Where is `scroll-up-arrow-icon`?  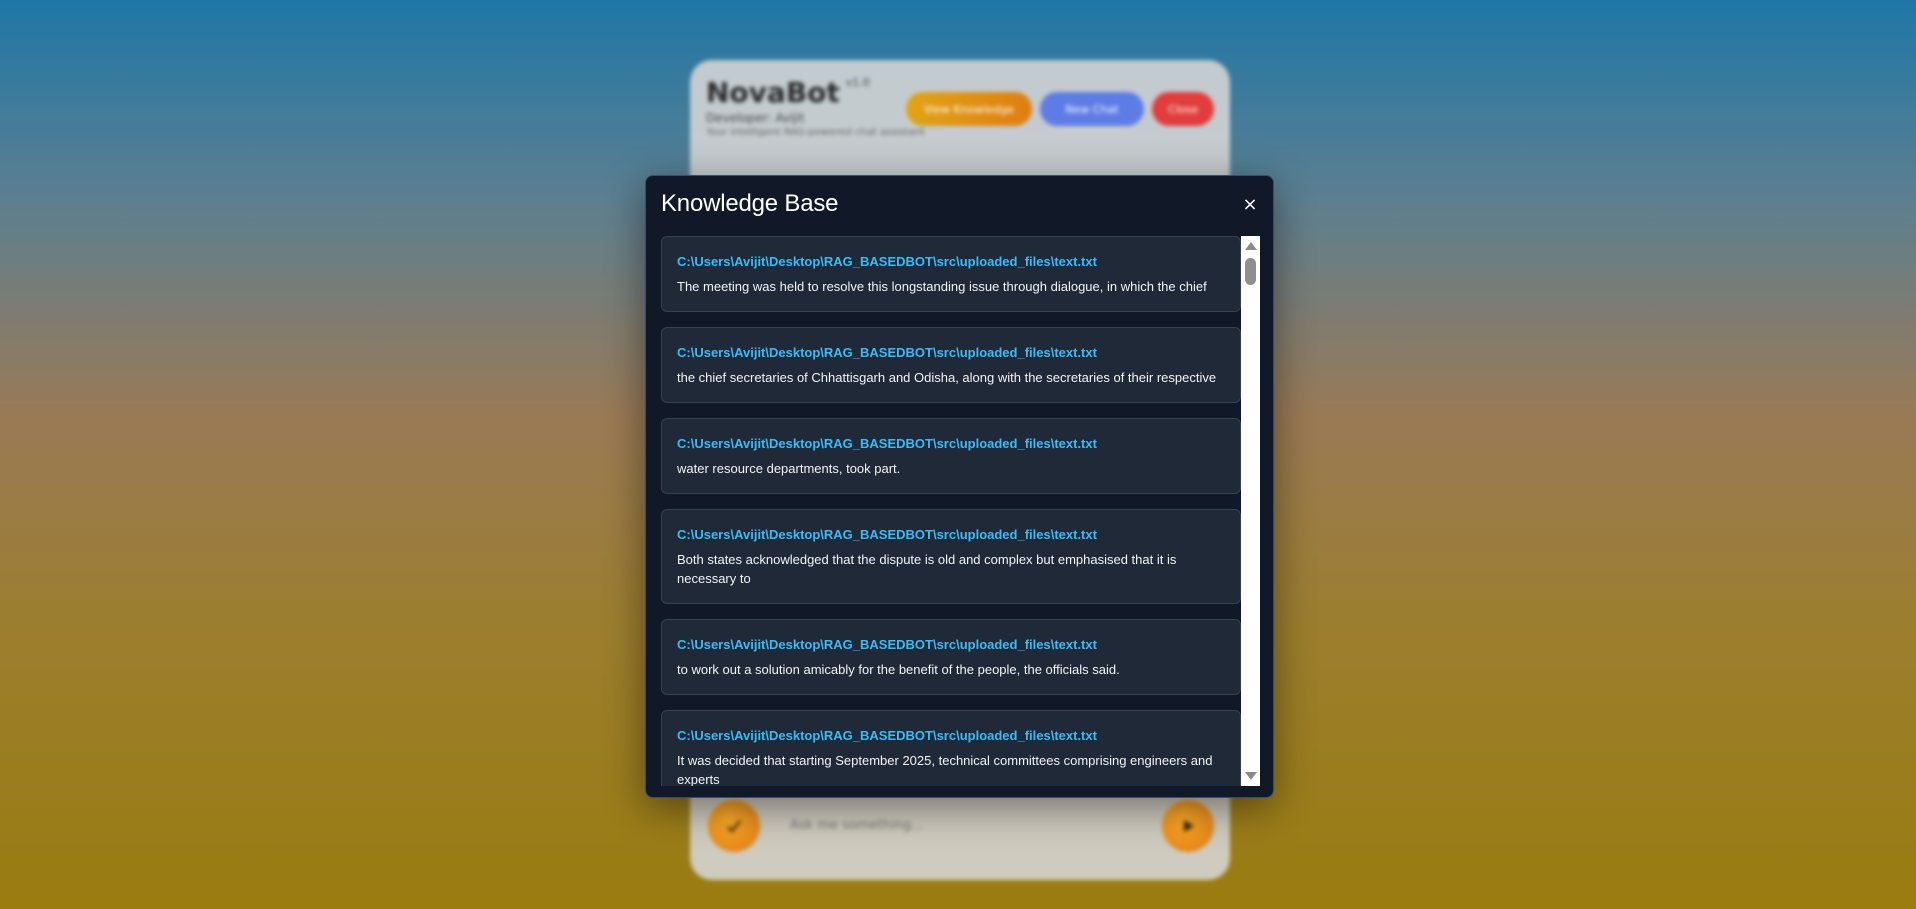
scroll-up-arrow-icon is located at coordinates (1250, 246).